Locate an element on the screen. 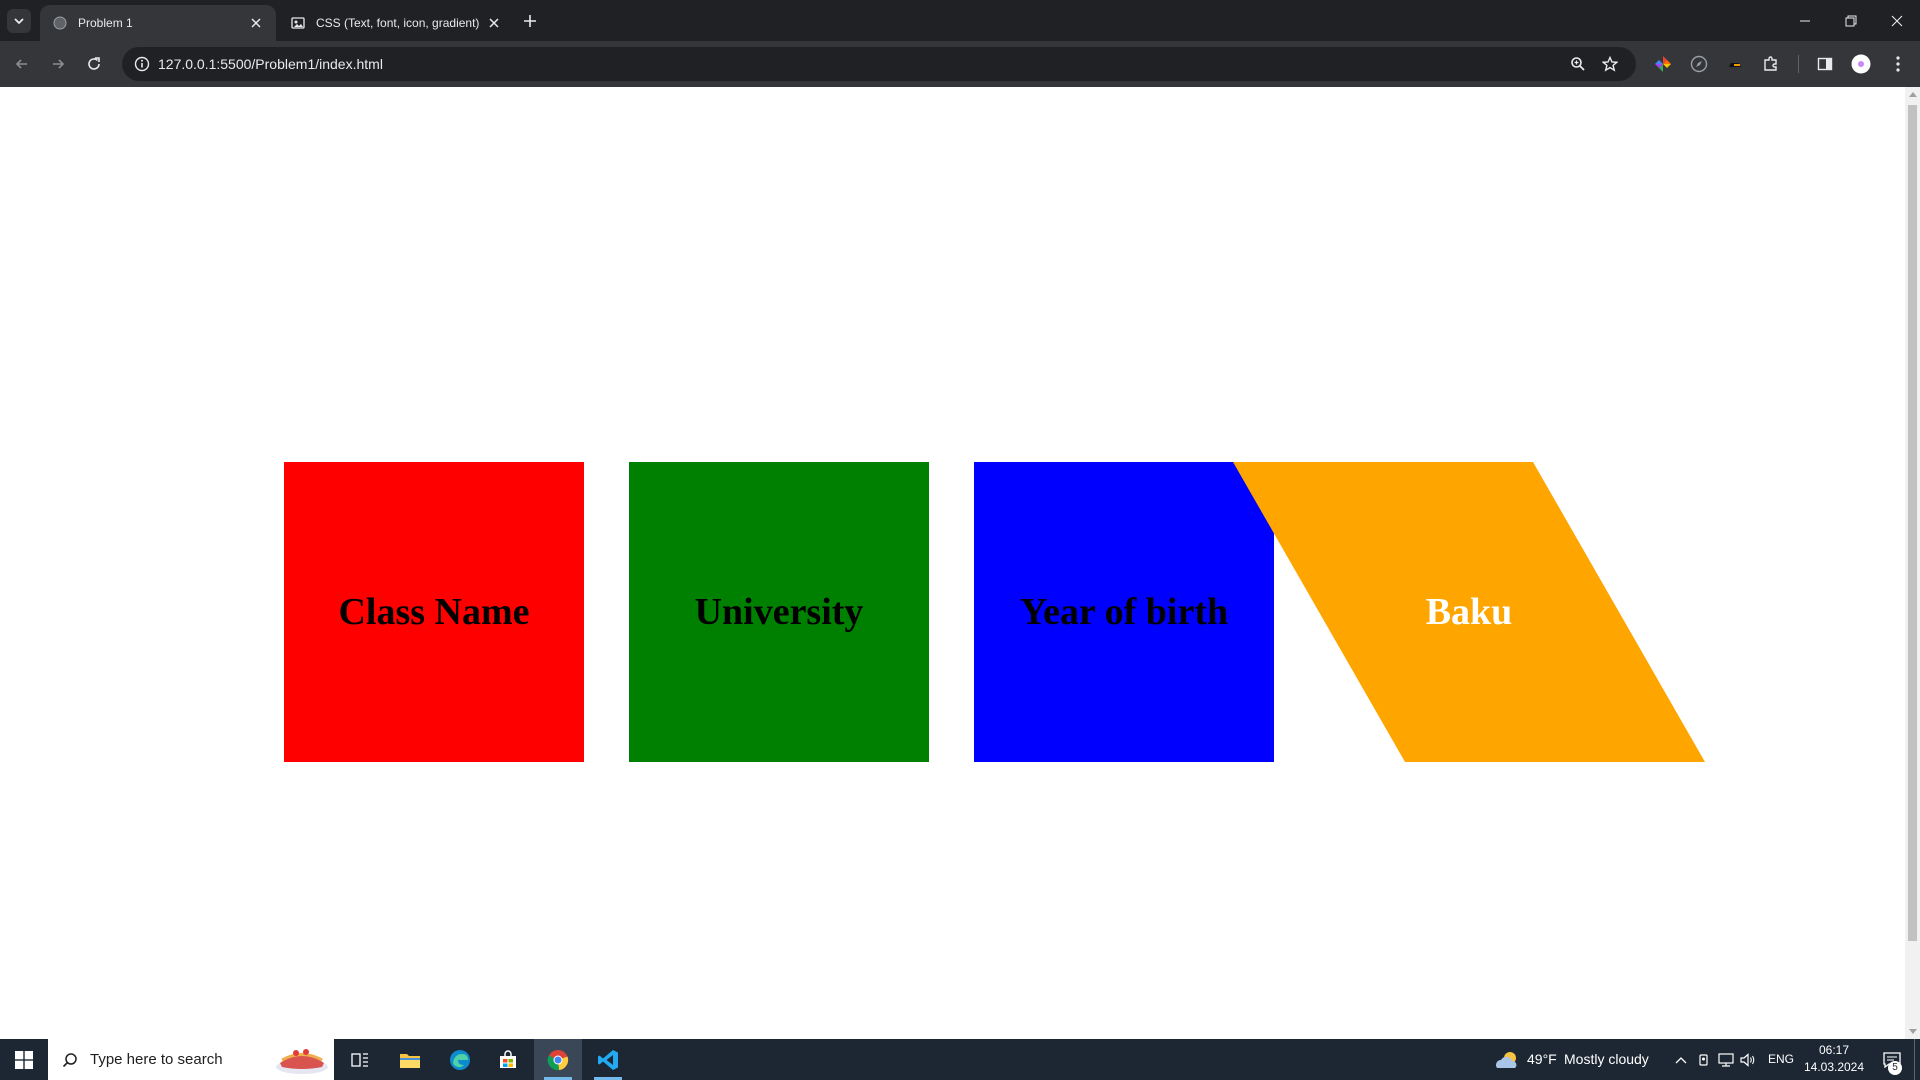 The width and height of the screenshot is (1920, 1080). compass-extension-icon is located at coordinates (1699, 64).